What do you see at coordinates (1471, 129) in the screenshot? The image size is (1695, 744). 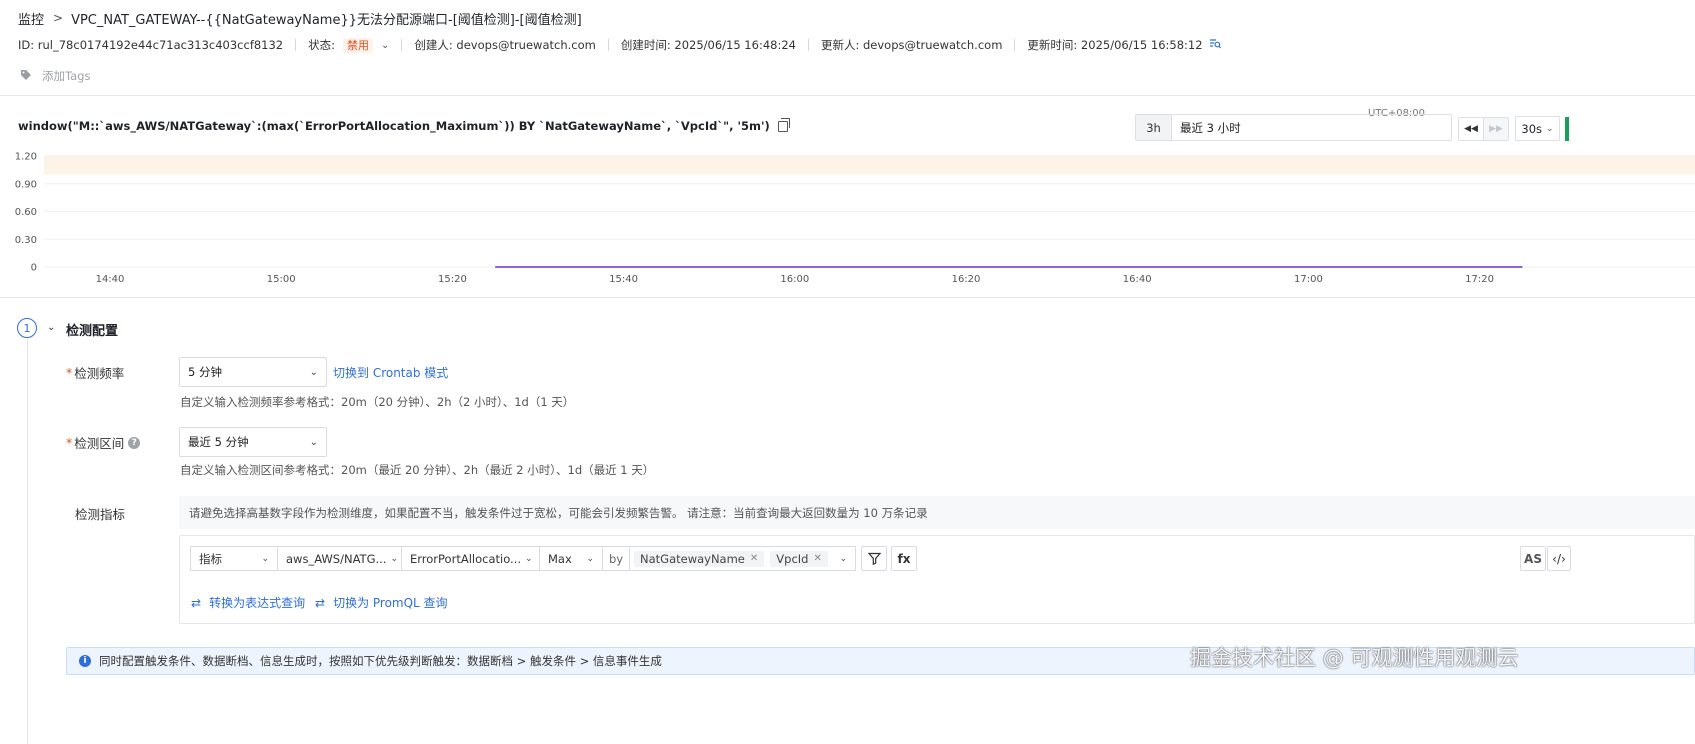 I see `rewind-icon: ◀◀` at bounding box center [1471, 129].